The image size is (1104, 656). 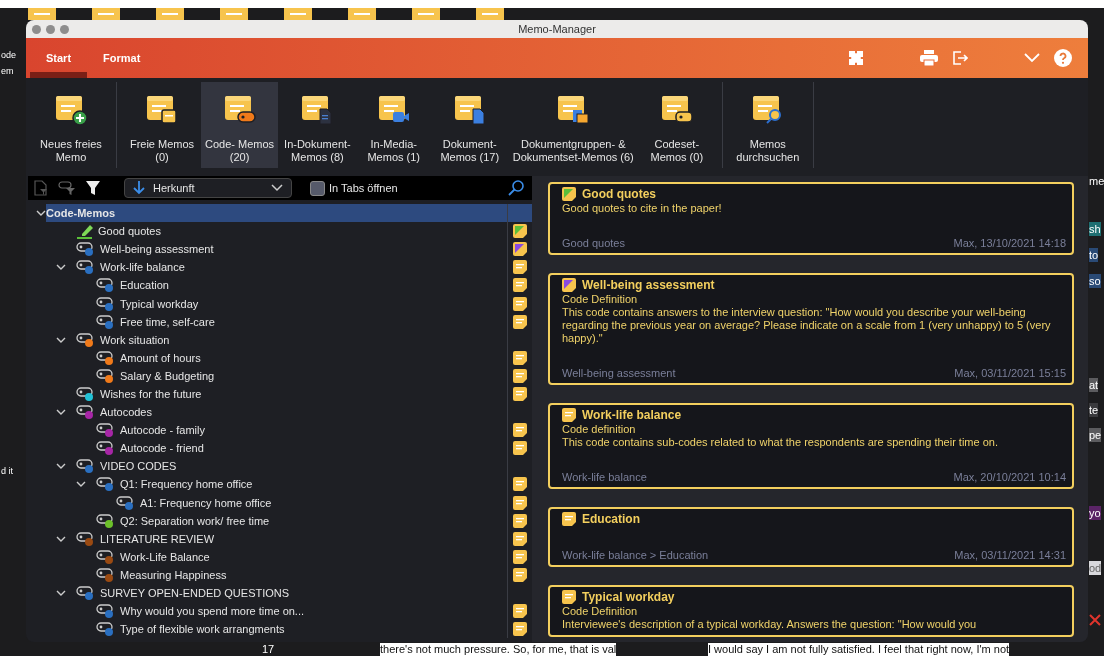 What do you see at coordinates (1063, 58) in the screenshot?
I see `help-icon` at bounding box center [1063, 58].